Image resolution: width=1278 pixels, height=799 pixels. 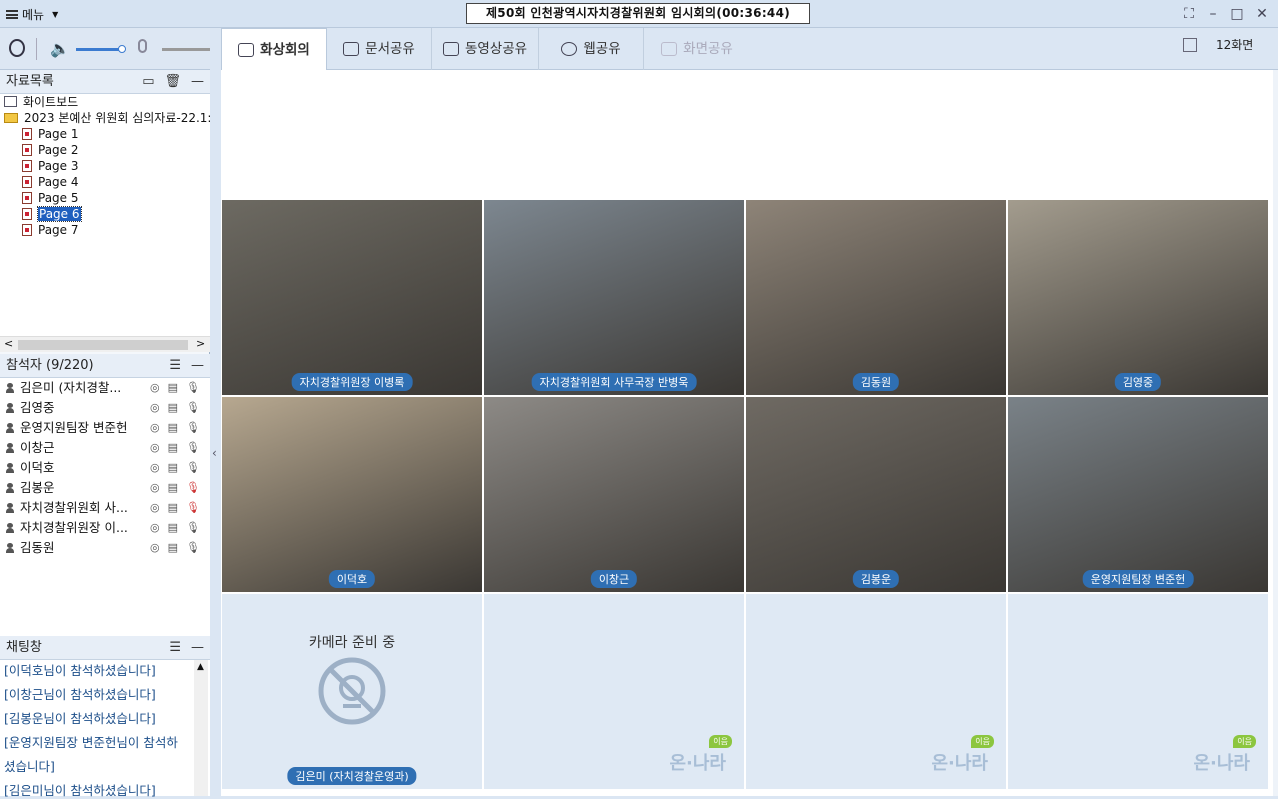 I want to click on camera-pending-tile: 카메라 준비 중 김은미 (자치경찰운영과), so click(x=352, y=691).